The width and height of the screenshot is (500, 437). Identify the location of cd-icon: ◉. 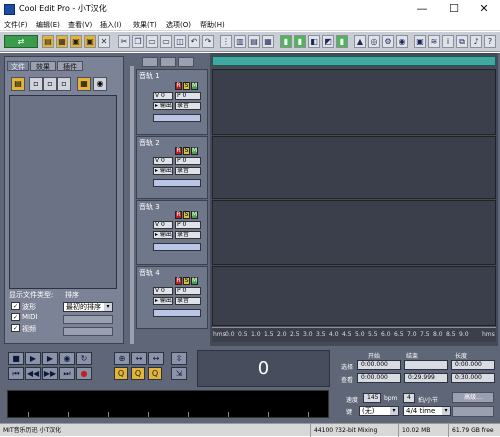
(402, 41).